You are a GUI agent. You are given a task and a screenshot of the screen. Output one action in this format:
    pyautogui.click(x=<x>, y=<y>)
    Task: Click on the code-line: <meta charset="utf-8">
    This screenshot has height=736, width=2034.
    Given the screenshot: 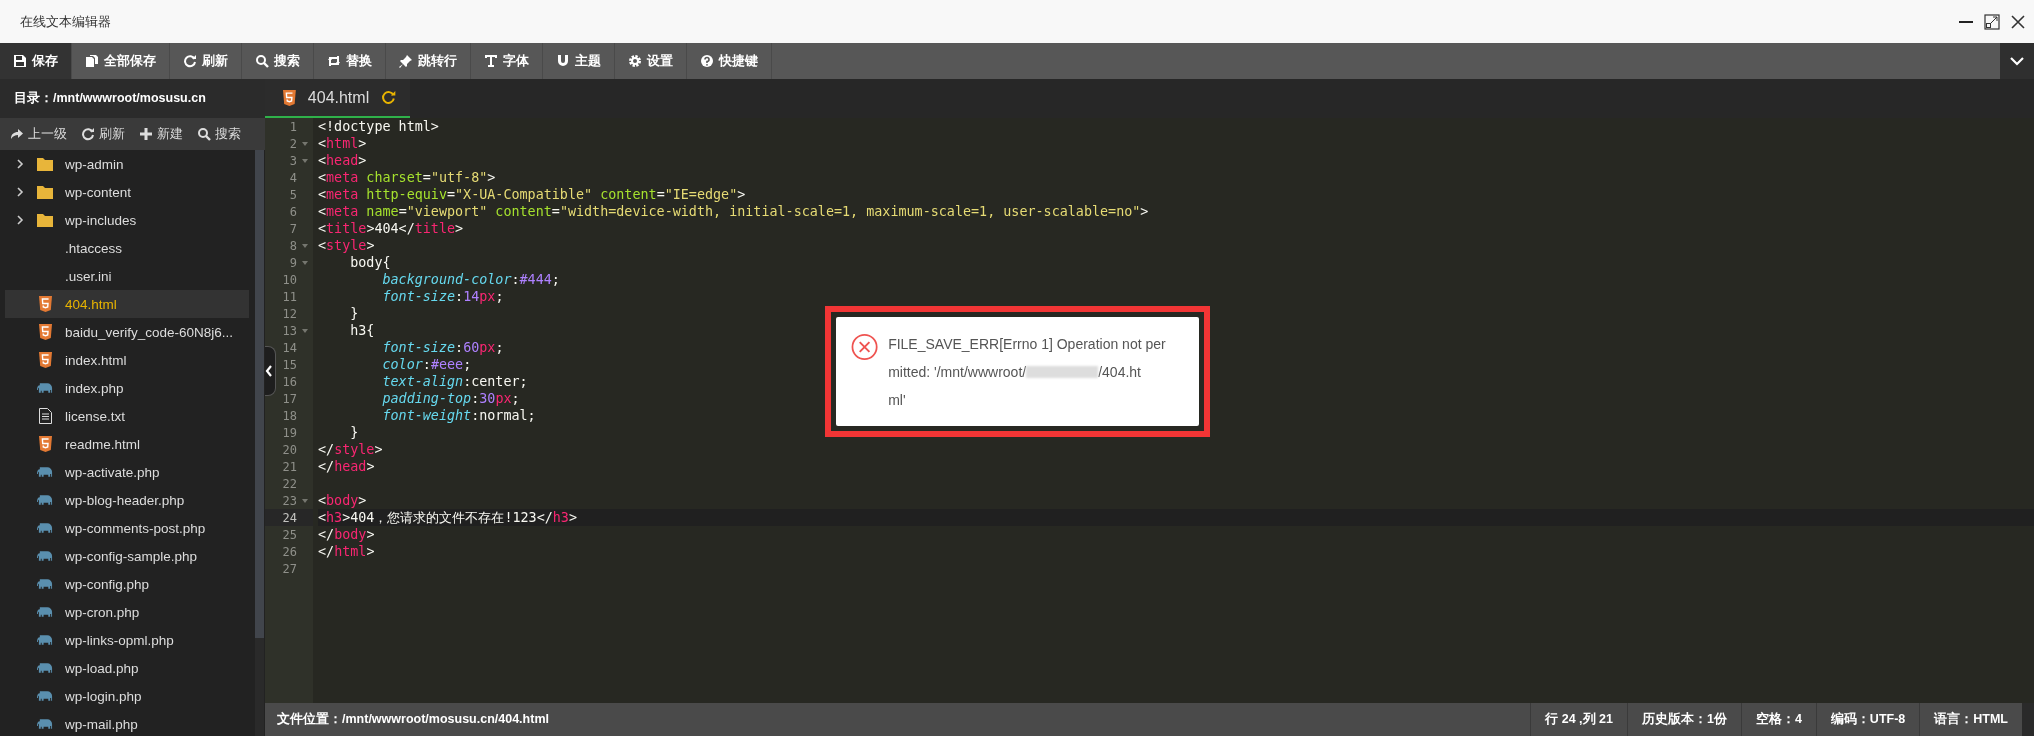 What is the action you would take?
    pyautogui.click(x=407, y=177)
    